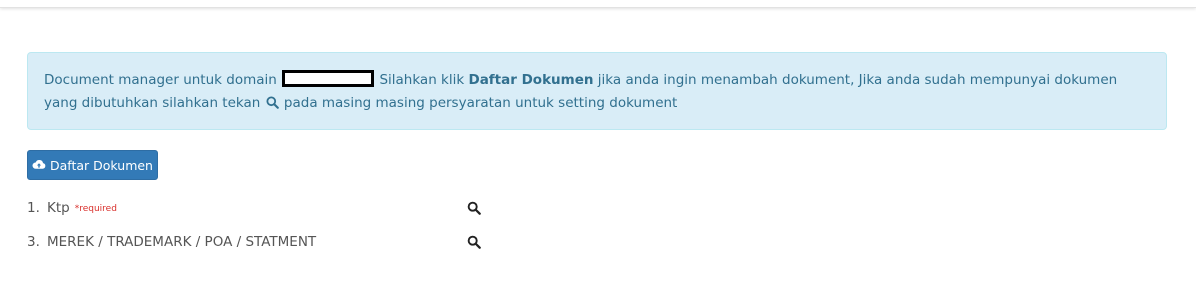 The height and width of the screenshot is (288, 1196). I want to click on alert-bold-daftar-dokumen: Daftar Dokumen, so click(531, 80).